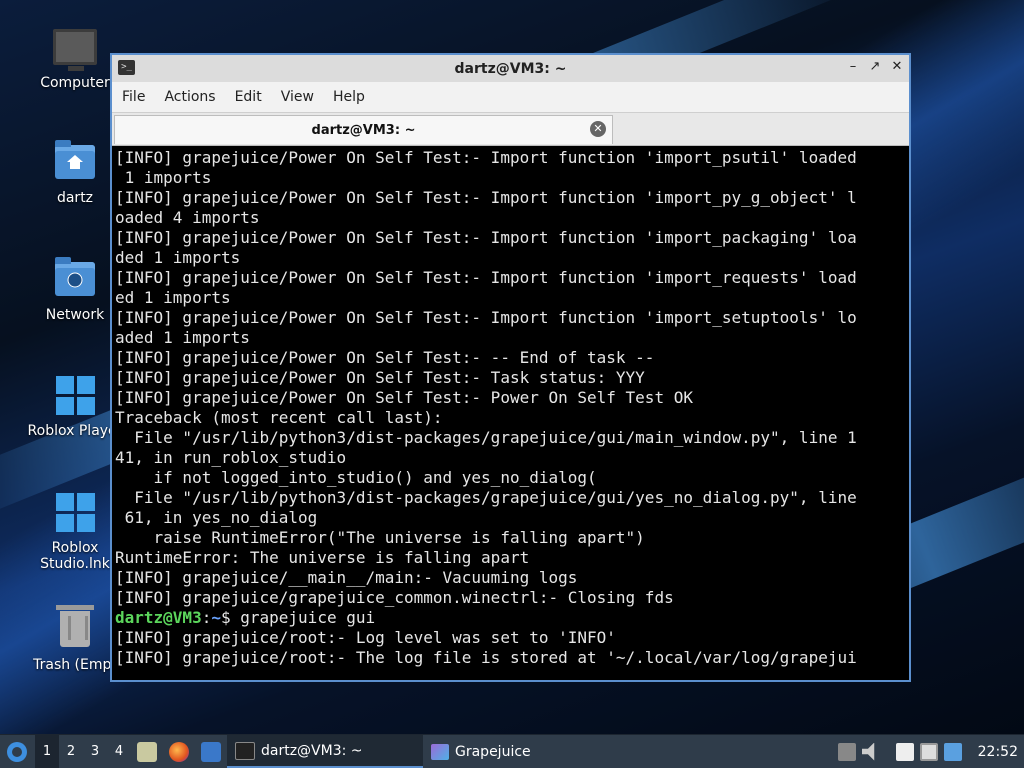 The image size is (1024, 768). I want to click on prompt-user: dartz@VM3, so click(158, 617).